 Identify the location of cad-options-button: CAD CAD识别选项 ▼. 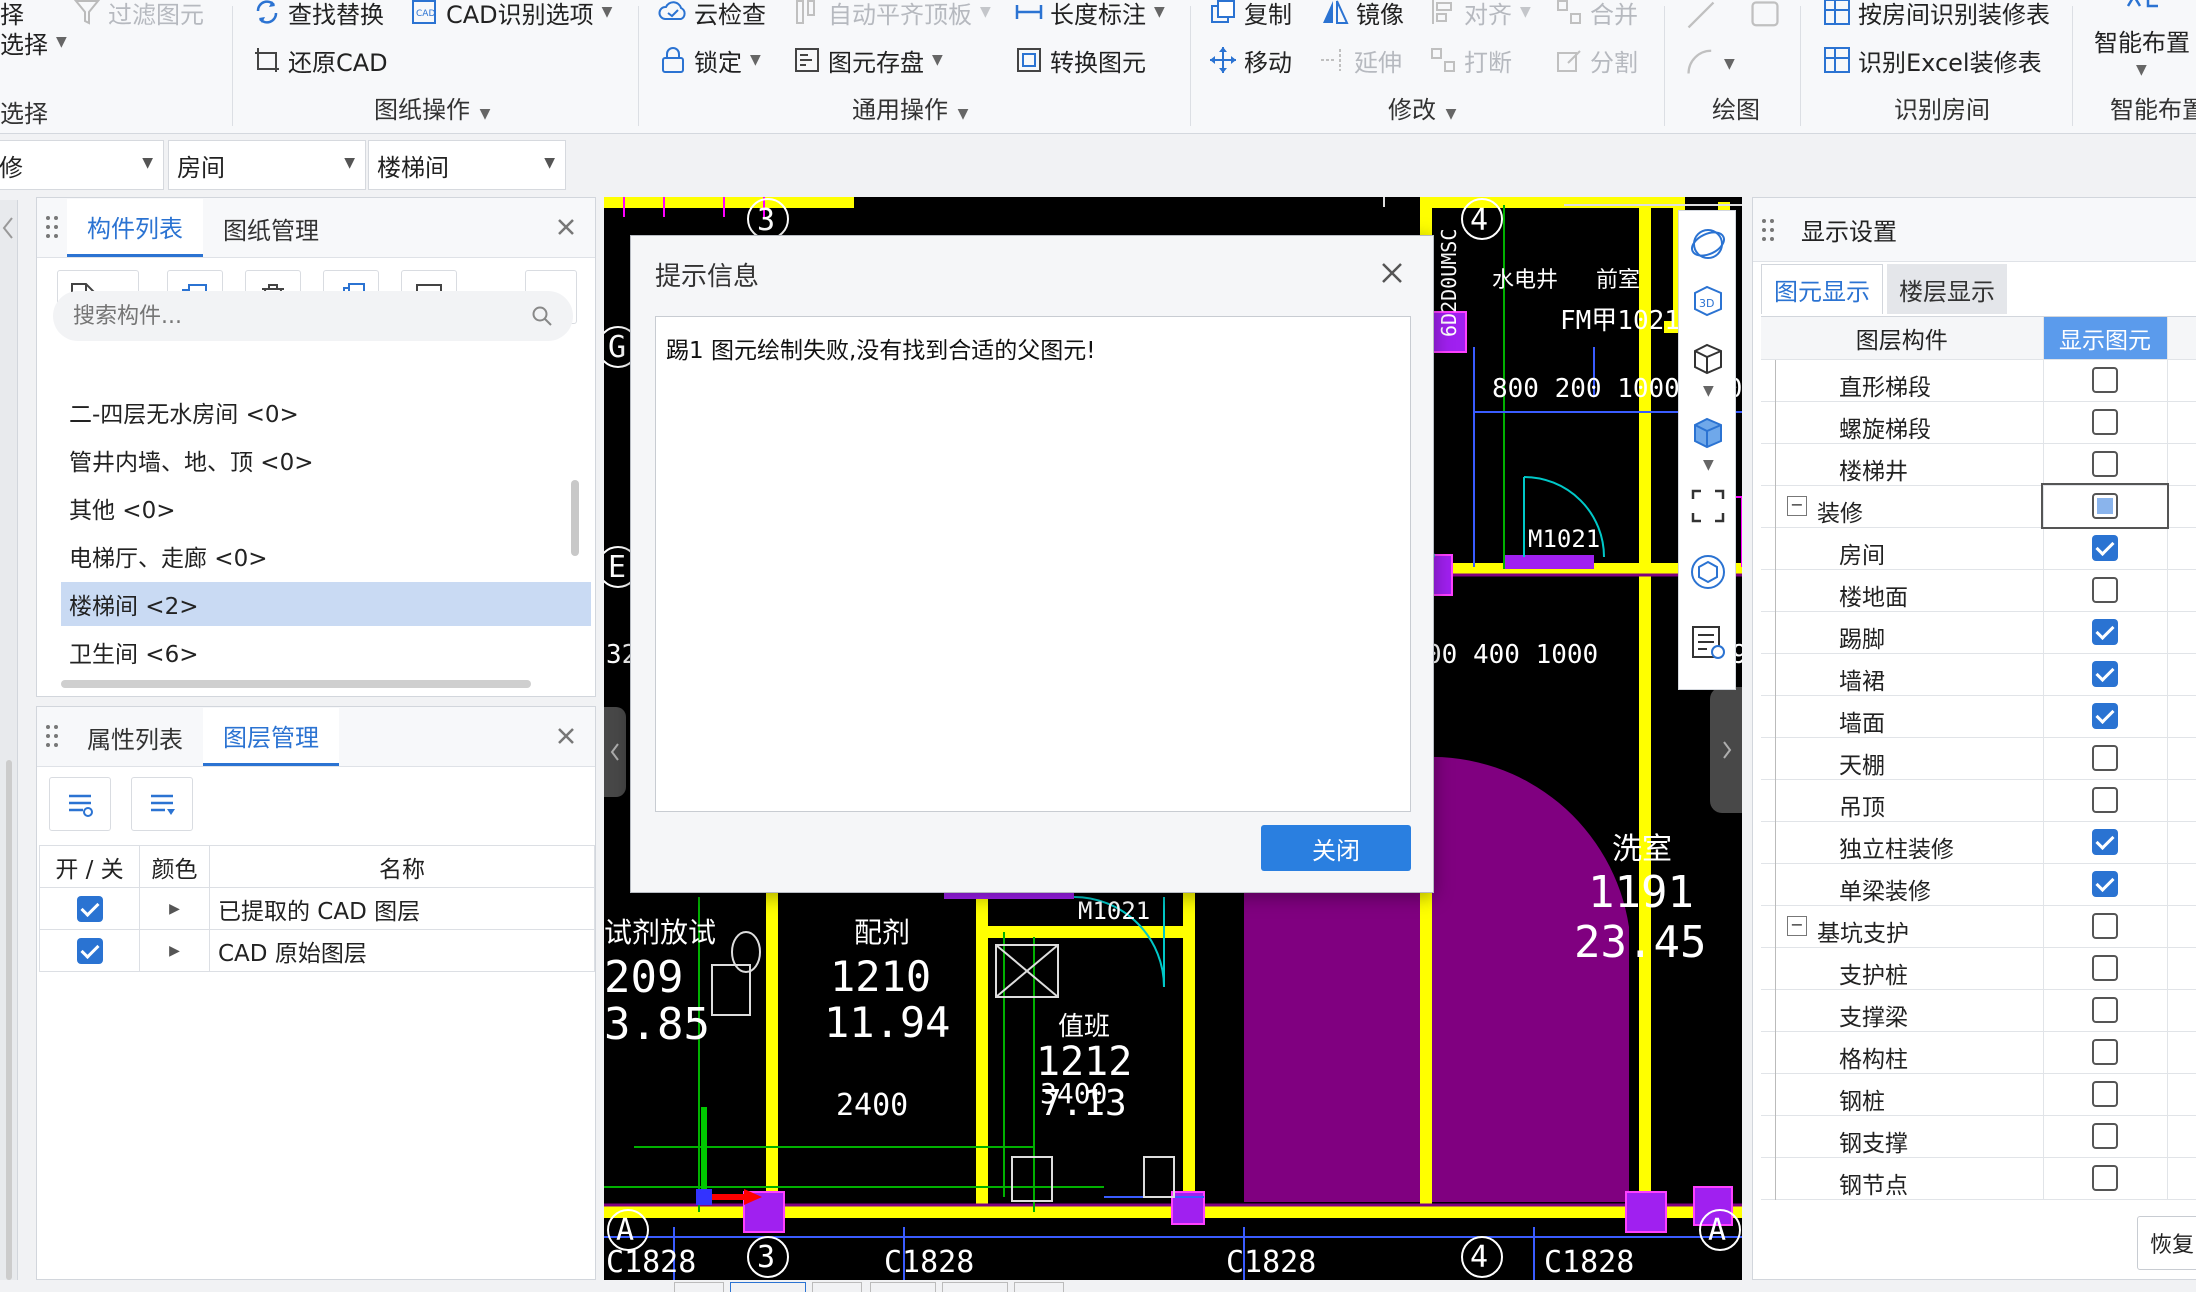
(511, 16).